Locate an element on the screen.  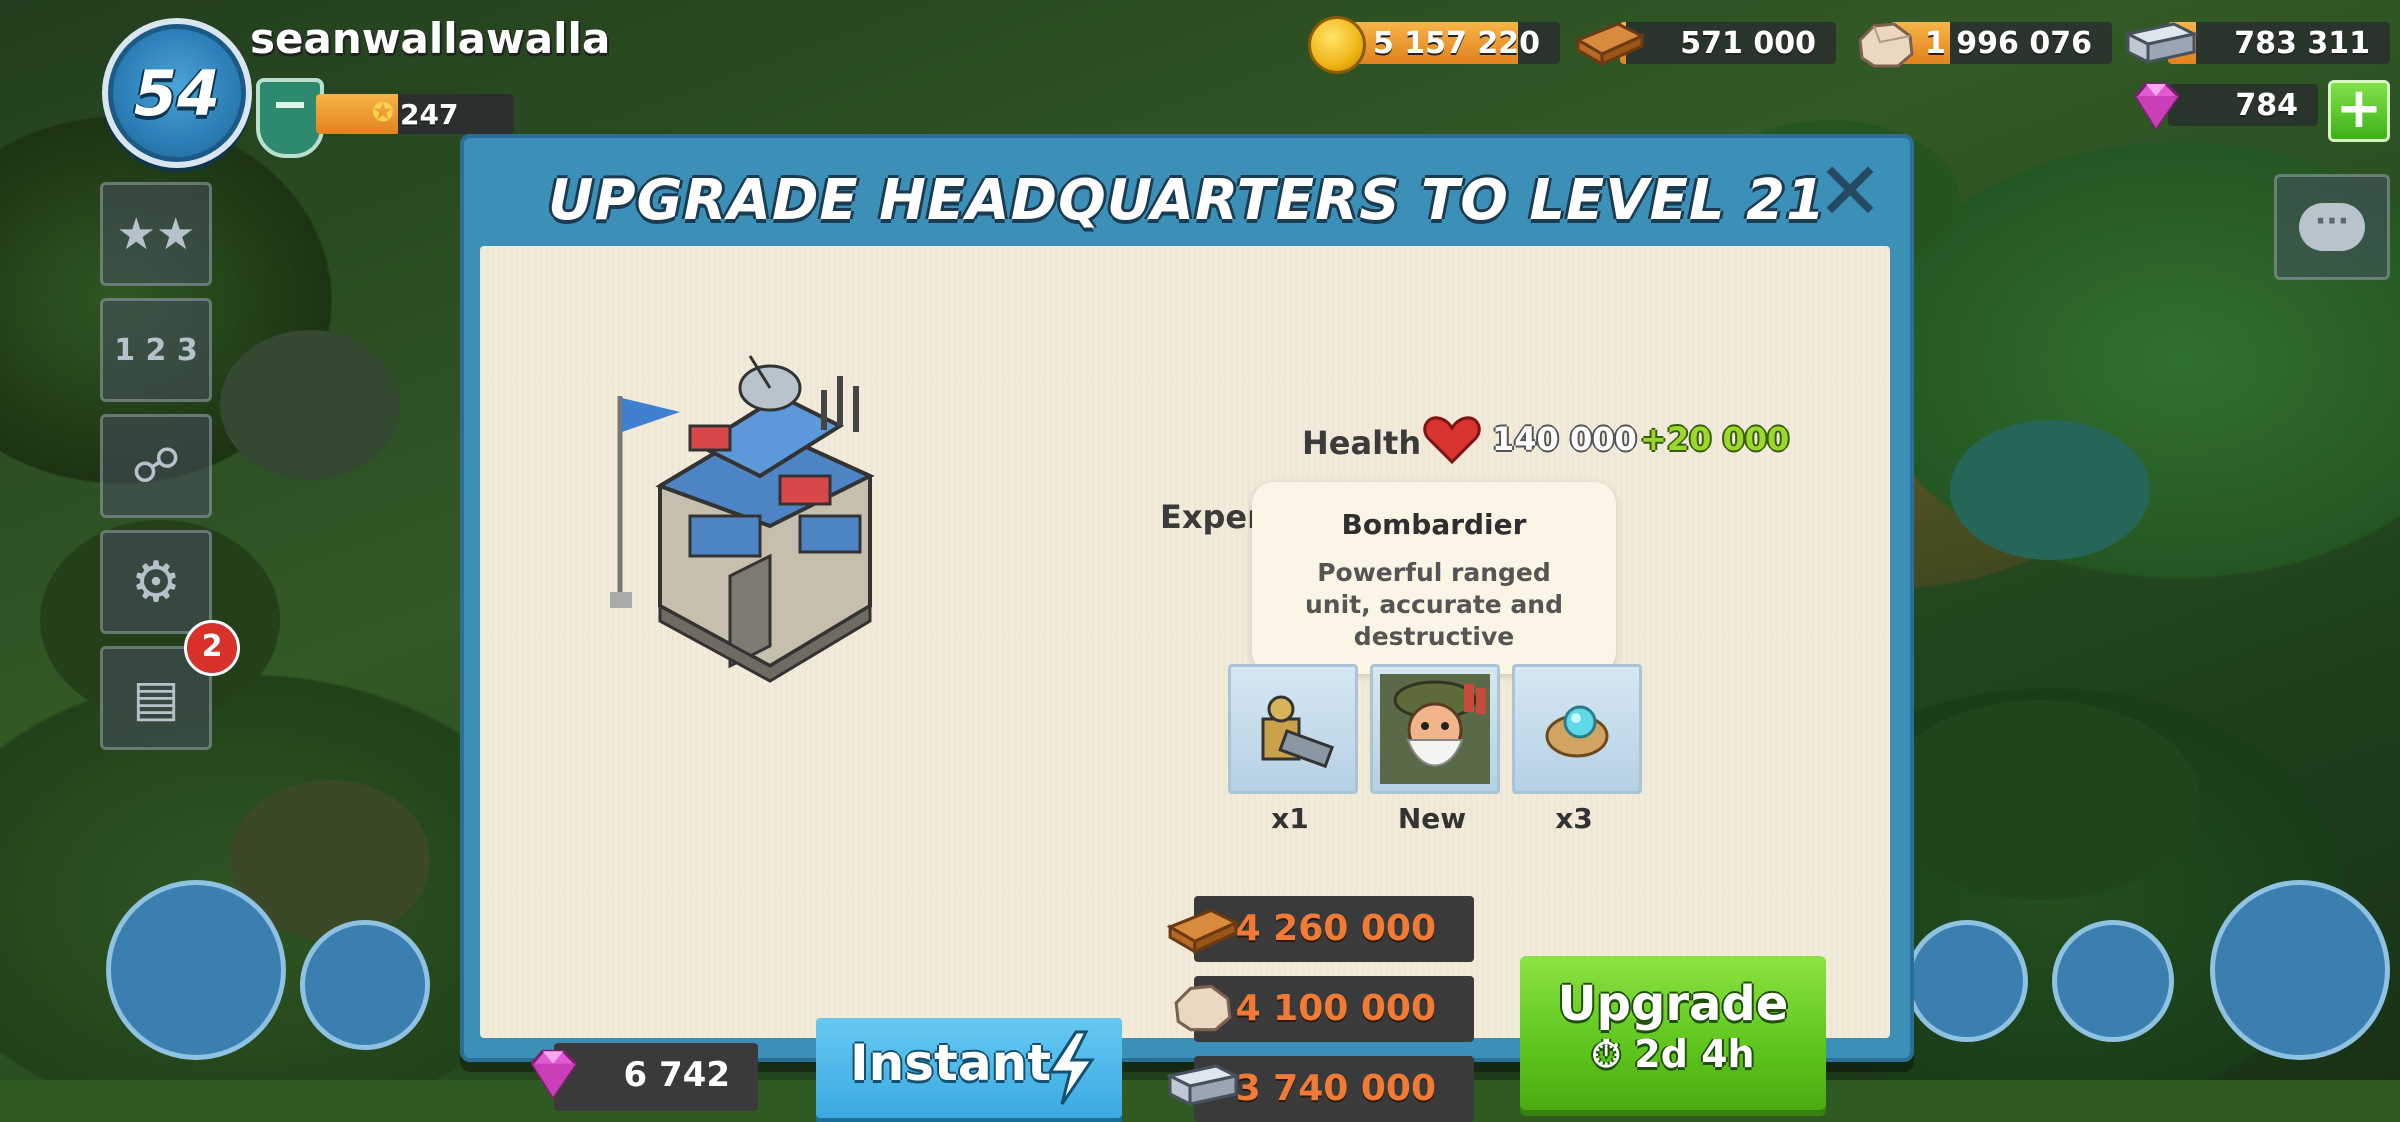
compass-attack-button is located at coordinates (2300, 970).